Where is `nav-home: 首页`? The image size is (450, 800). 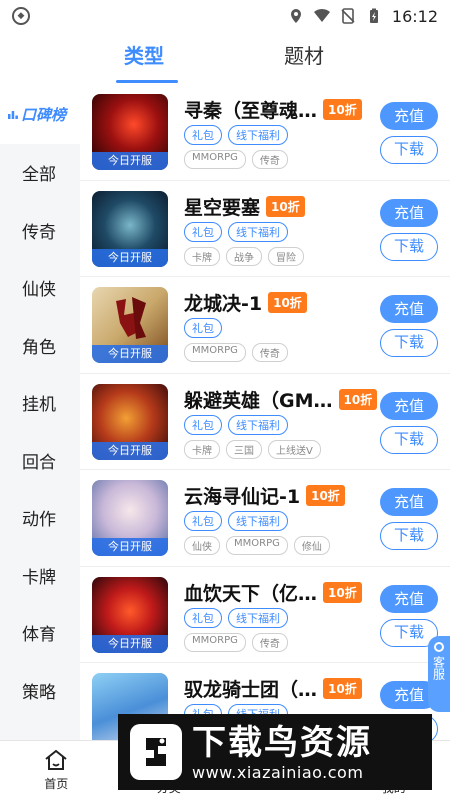 nav-home: 首页 is located at coordinates (56, 770).